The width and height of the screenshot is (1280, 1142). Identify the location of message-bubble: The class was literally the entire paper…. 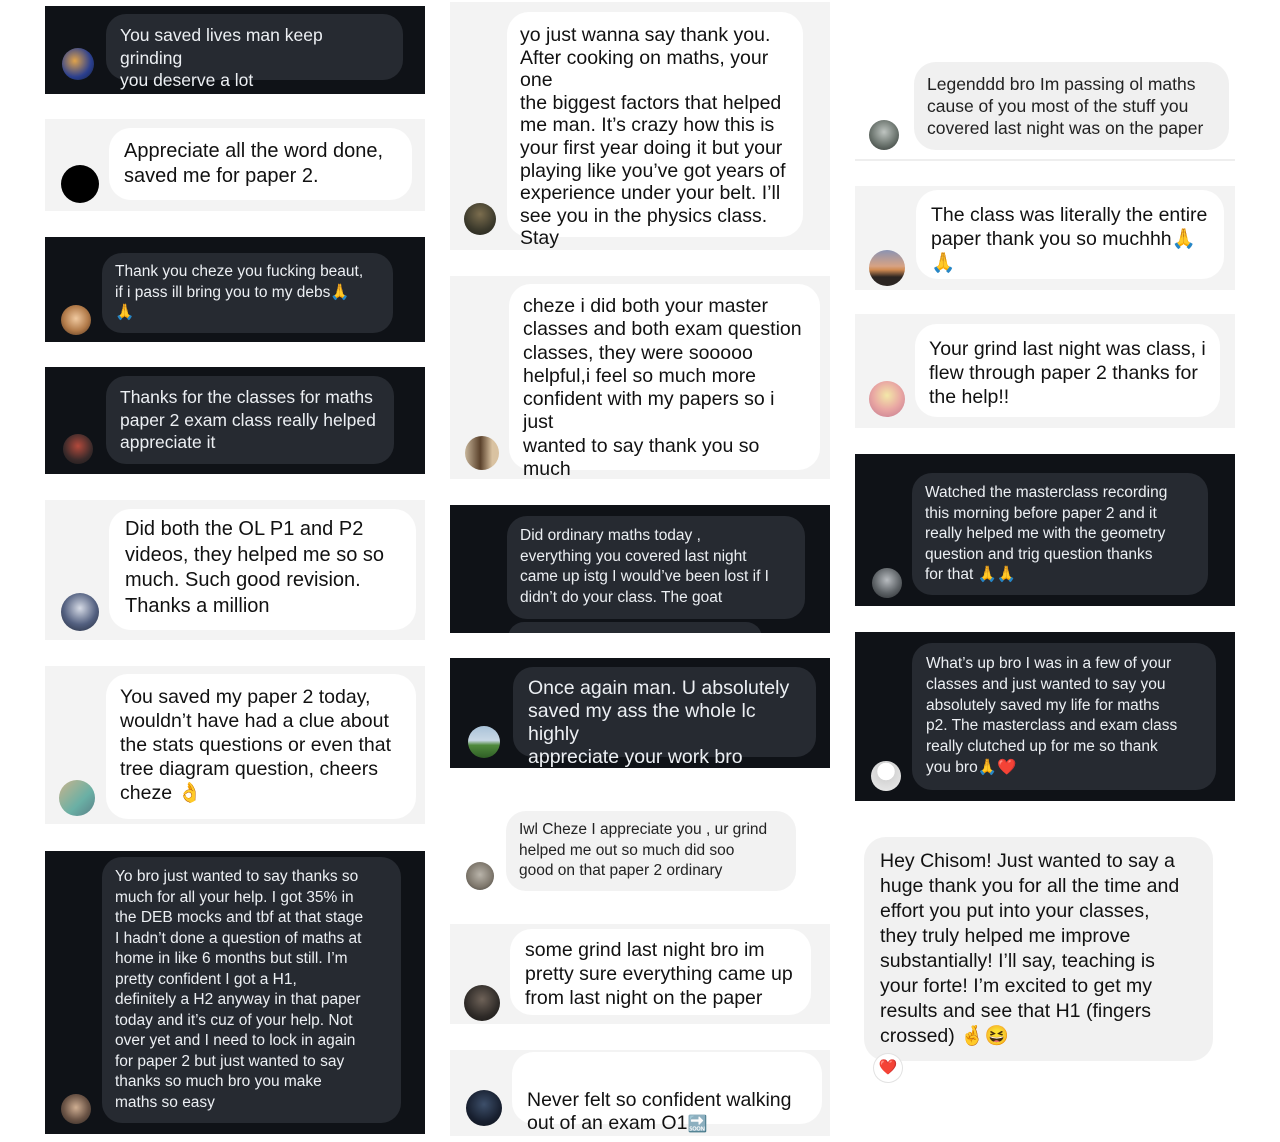
(1070, 234).